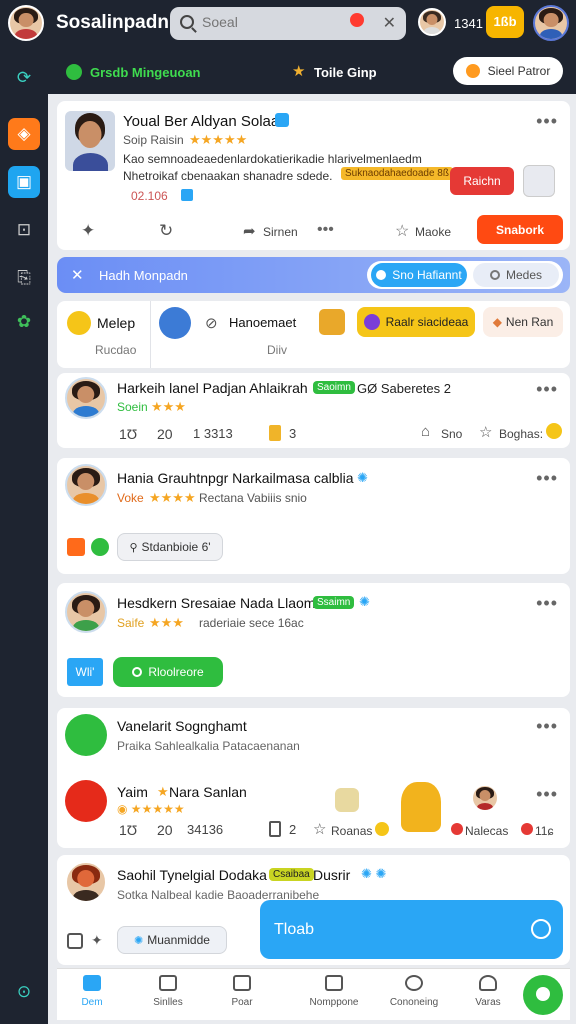 The image size is (576, 1024). What do you see at coordinates (86, 735) in the screenshot?
I see `post-5-avatar` at bounding box center [86, 735].